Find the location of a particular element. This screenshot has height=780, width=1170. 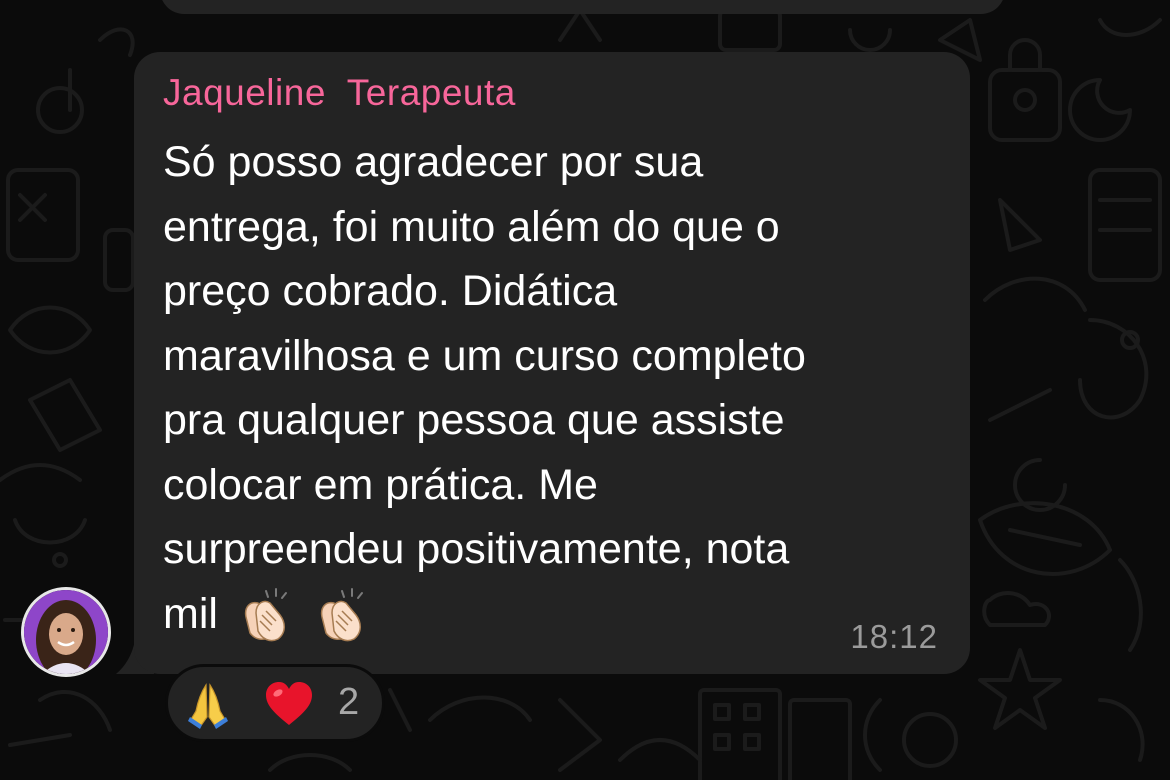

red-heart-emoji-icon is located at coordinates (289, 703).